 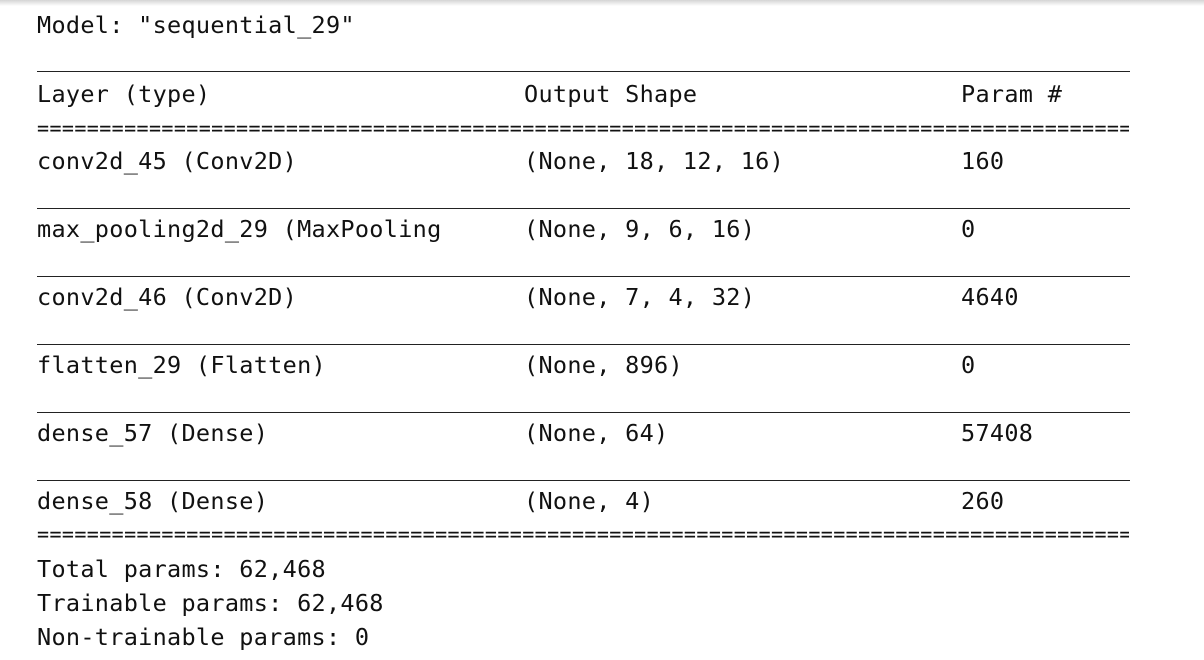 What do you see at coordinates (983, 501) in the screenshot?
I see `layer-params: 260` at bounding box center [983, 501].